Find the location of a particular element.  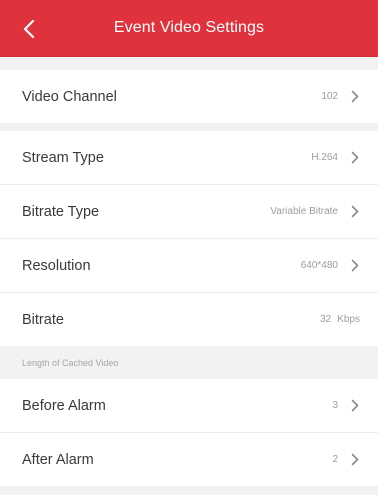

cached-video-section-caption: Length of Cached Video is located at coordinates (70, 363).